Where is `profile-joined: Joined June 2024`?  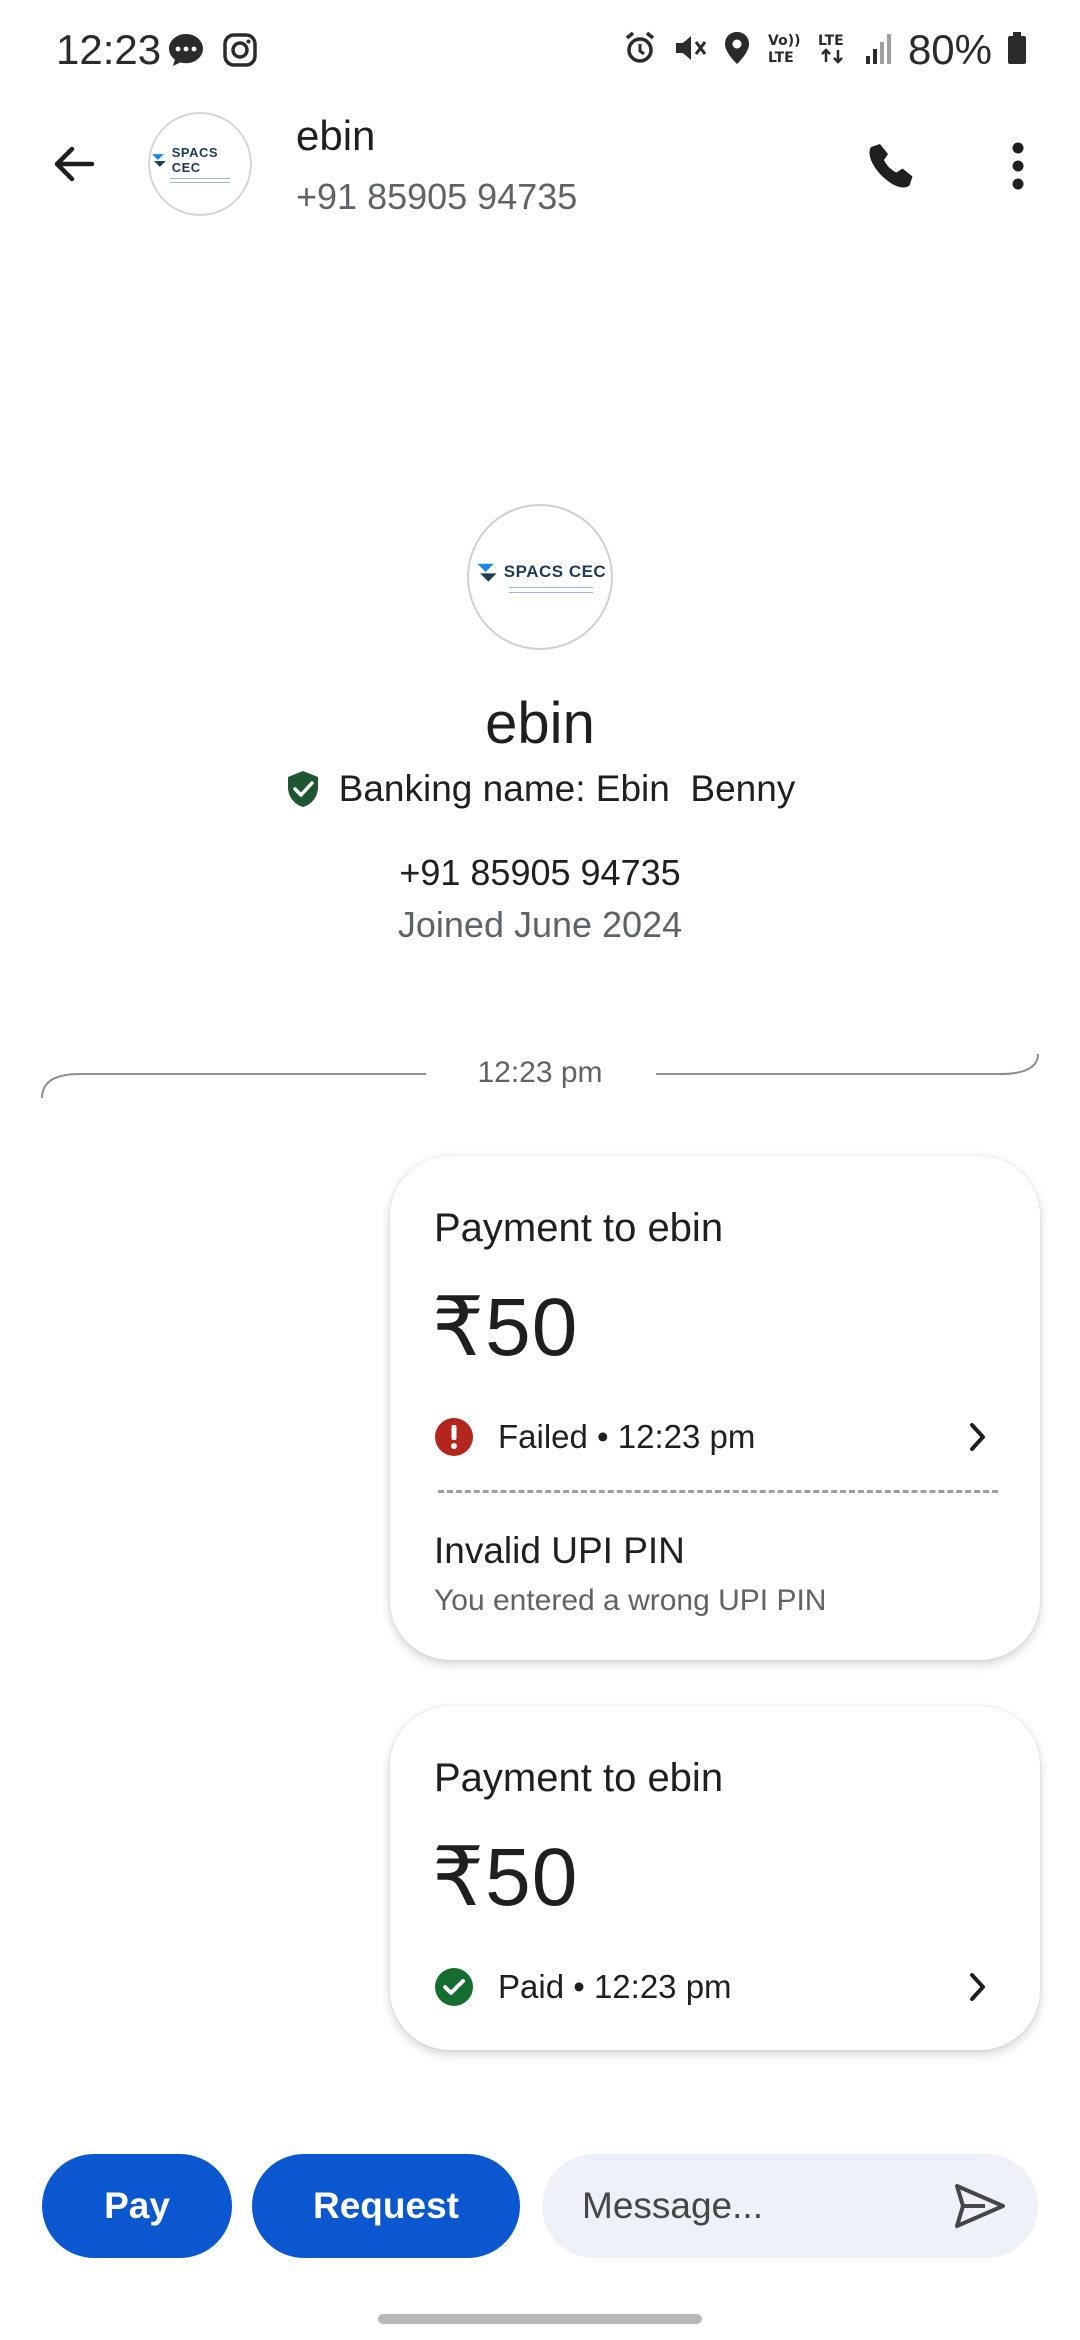 profile-joined: Joined June 2024 is located at coordinates (540, 924).